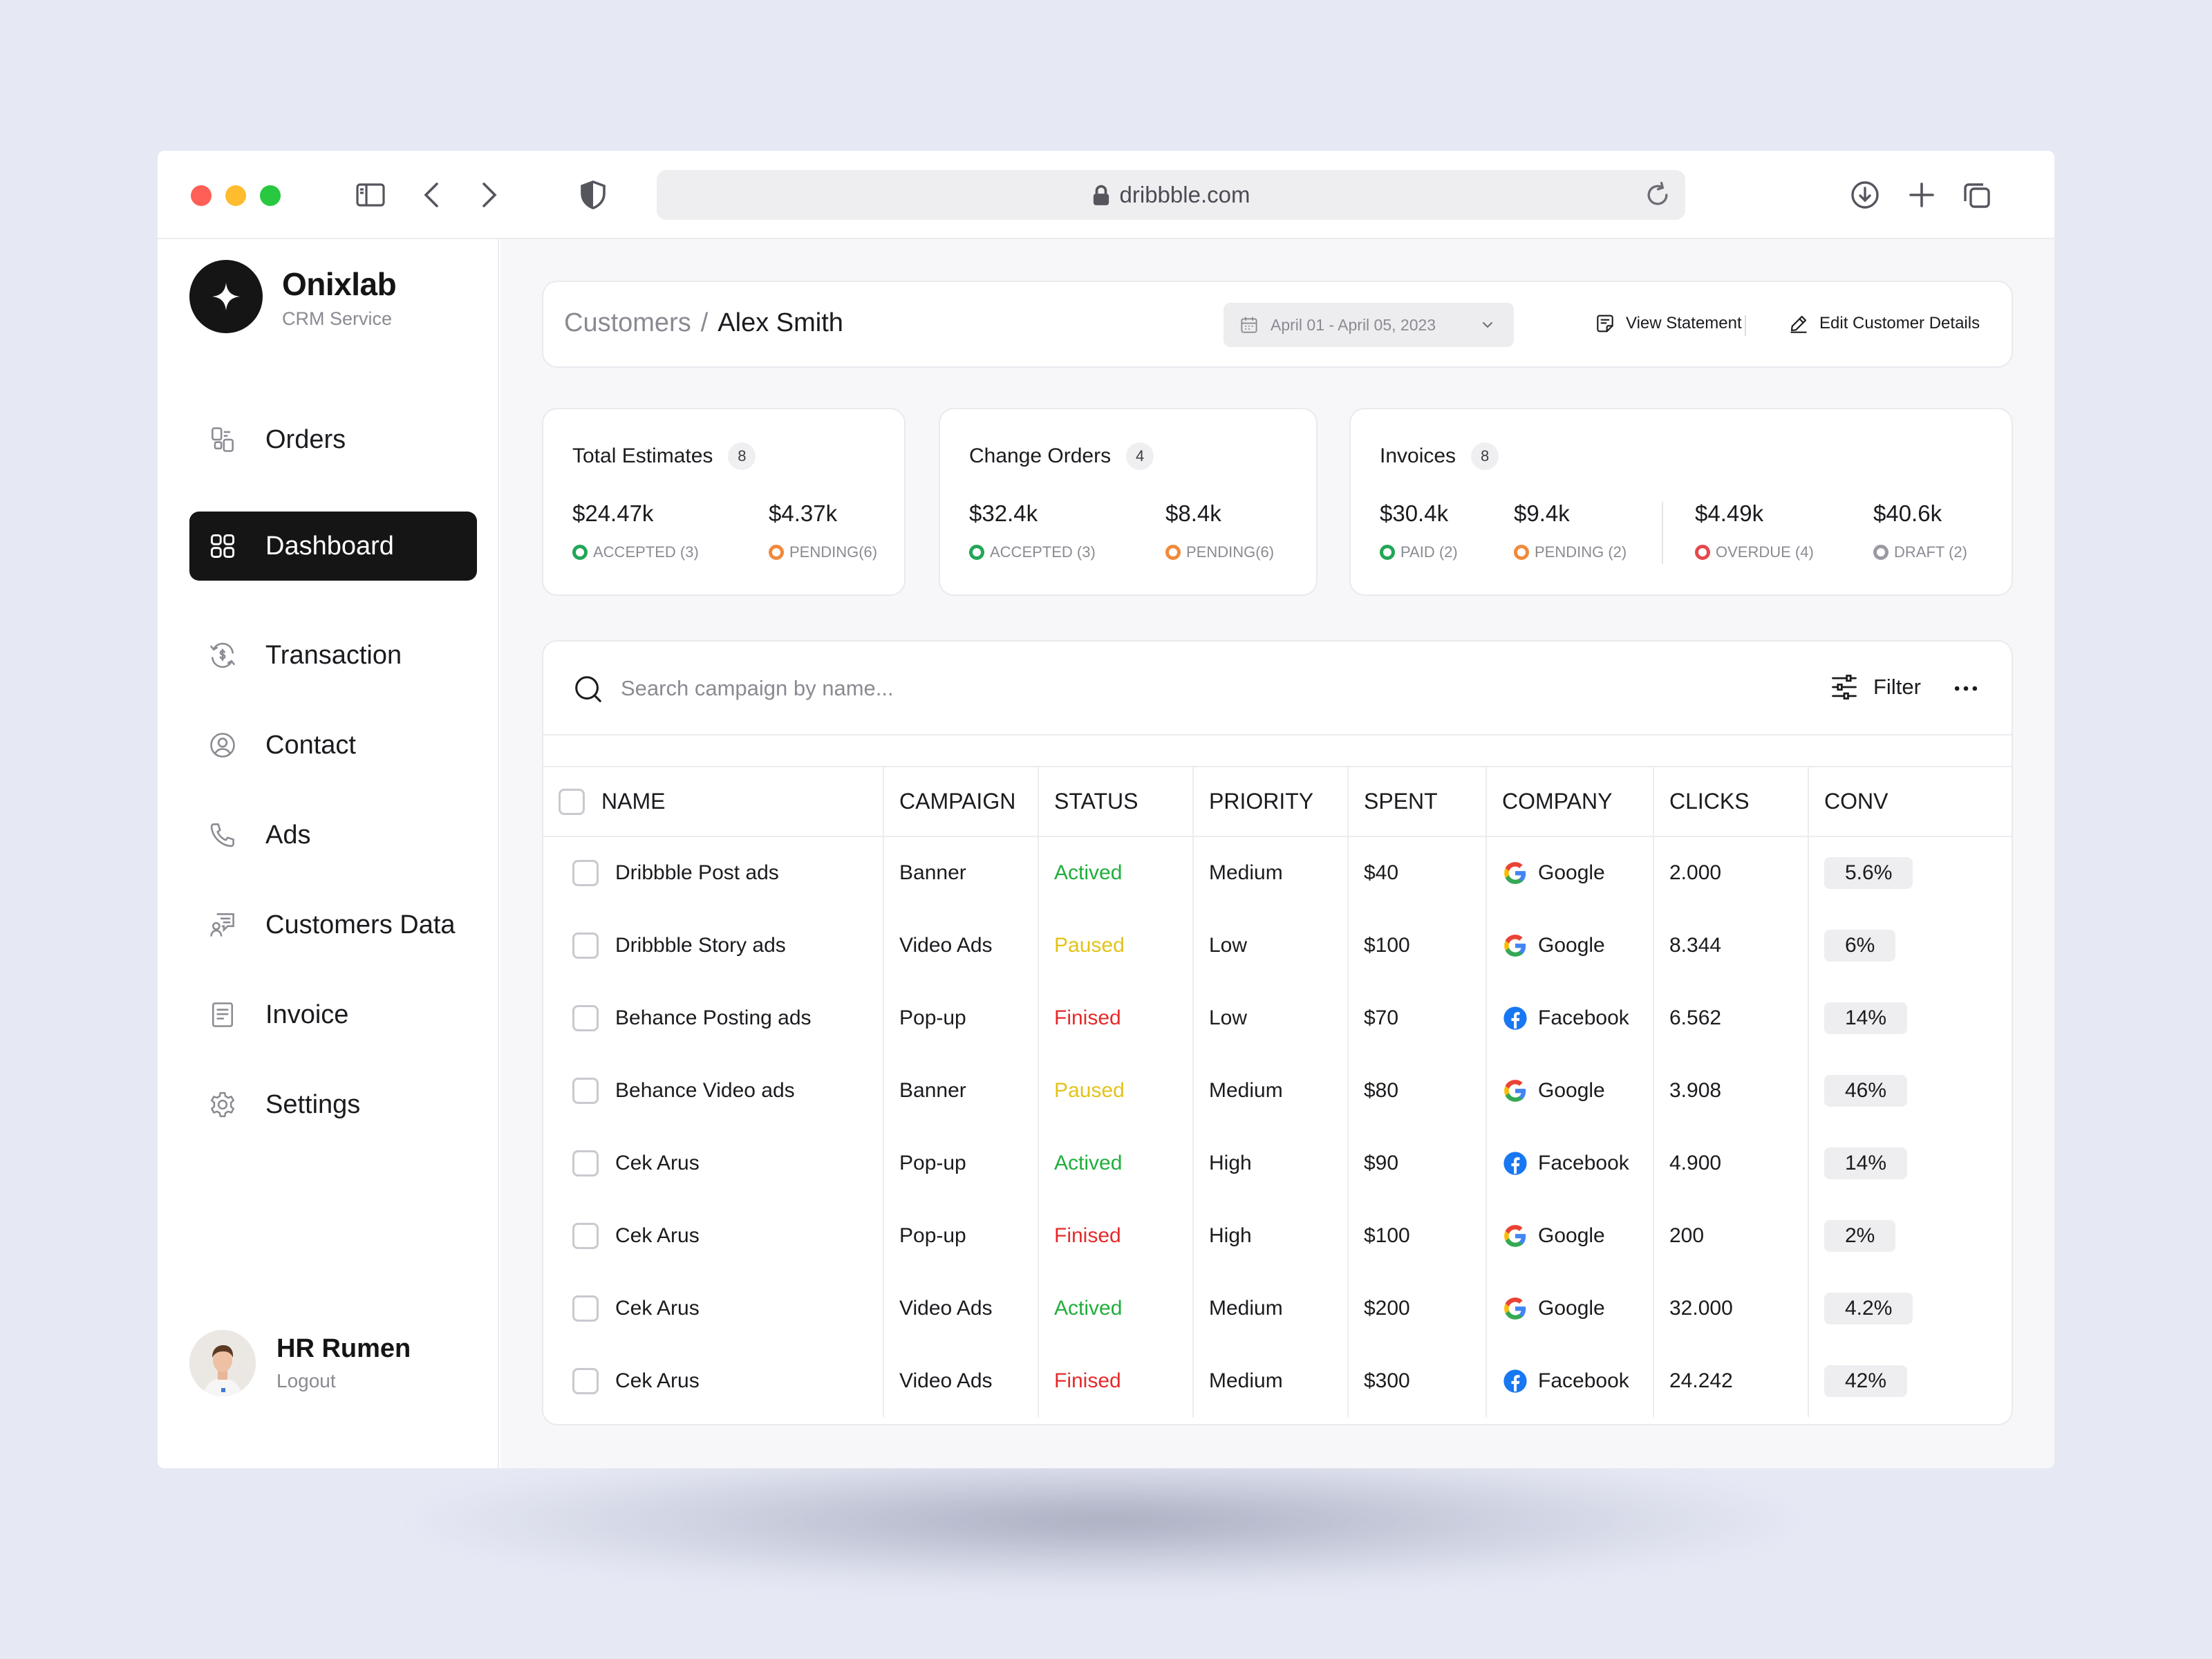 Image resolution: width=2212 pixels, height=1659 pixels. I want to click on edit-customer-details-button: Edit Customer Details, so click(1884, 323).